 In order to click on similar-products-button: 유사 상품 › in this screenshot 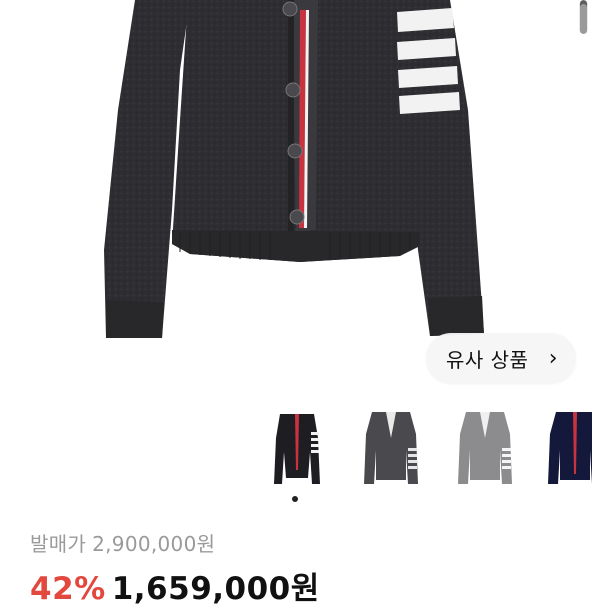, I will do `click(501, 358)`.